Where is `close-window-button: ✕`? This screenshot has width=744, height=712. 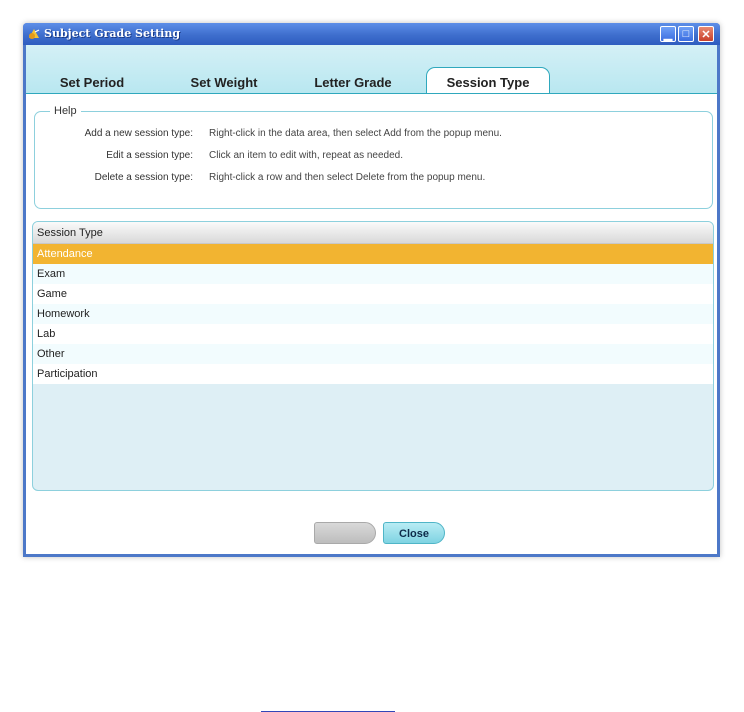
close-window-button: ✕ is located at coordinates (706, 34).